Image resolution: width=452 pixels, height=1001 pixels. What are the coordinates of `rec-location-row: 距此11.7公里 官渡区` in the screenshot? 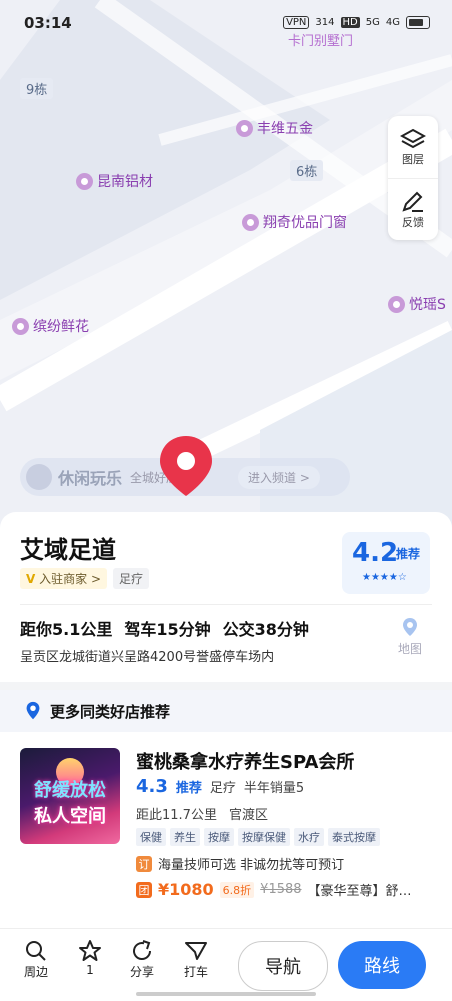 It's located at (202, 813).